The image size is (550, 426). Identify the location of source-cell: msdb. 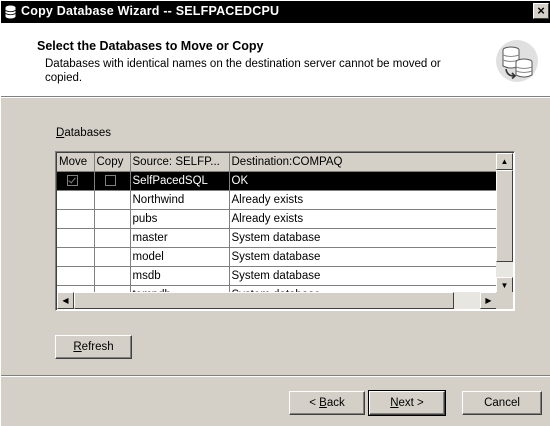
(180, 276).